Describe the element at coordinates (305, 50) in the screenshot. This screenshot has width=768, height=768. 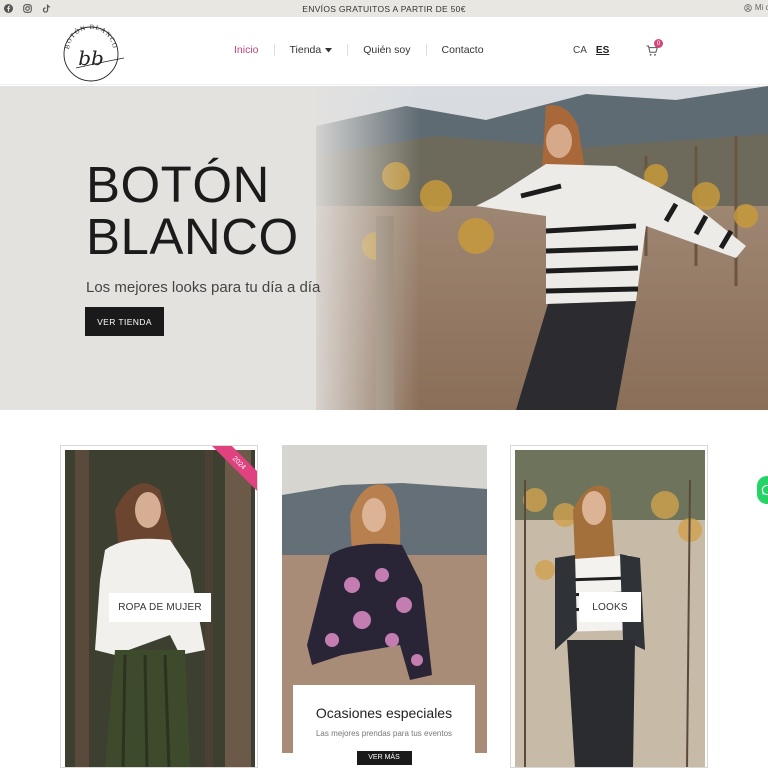
I see `nav-tienda-label: Tienda` at that location.